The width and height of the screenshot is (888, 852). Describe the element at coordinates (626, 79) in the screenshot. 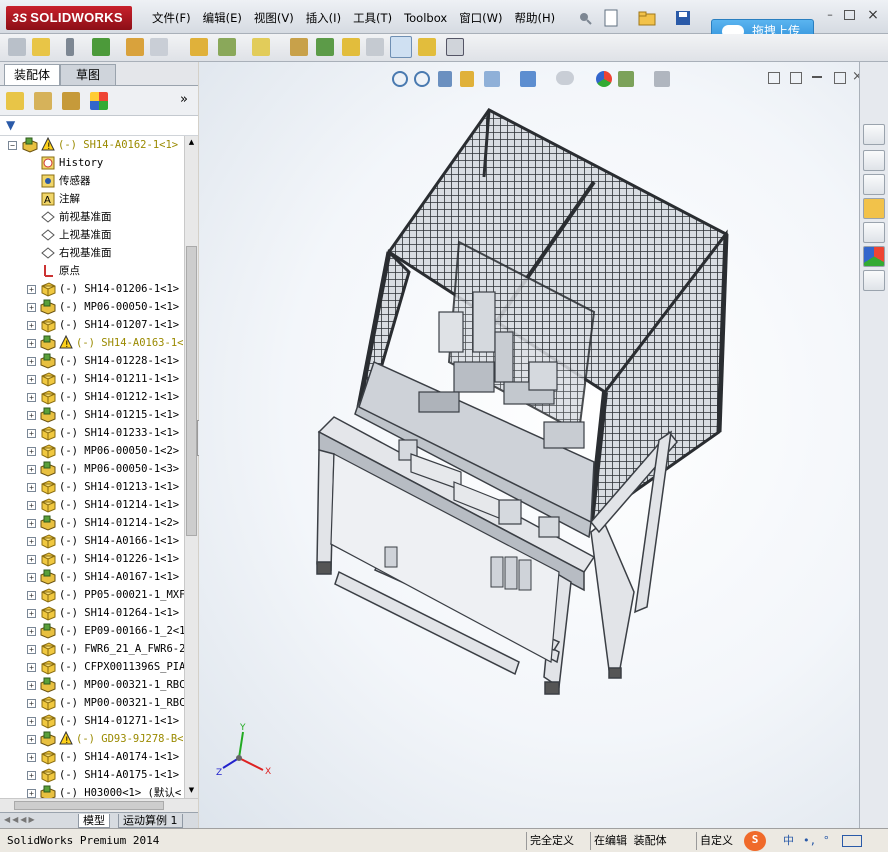

I see `apply-scene-icon` at that location.